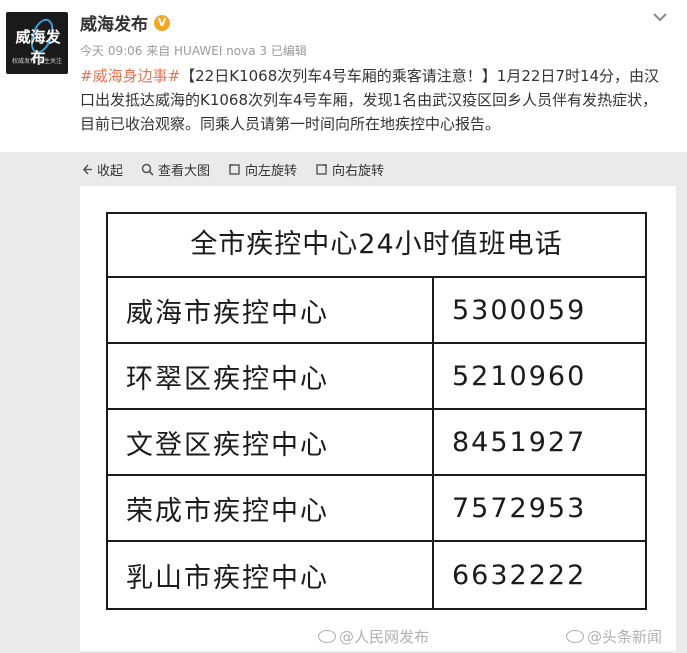  What do you see at coordinates (271, 376) in the screenshot?
I see `center-name: 环翠区疾控中心` at bounding box center [271, 376].